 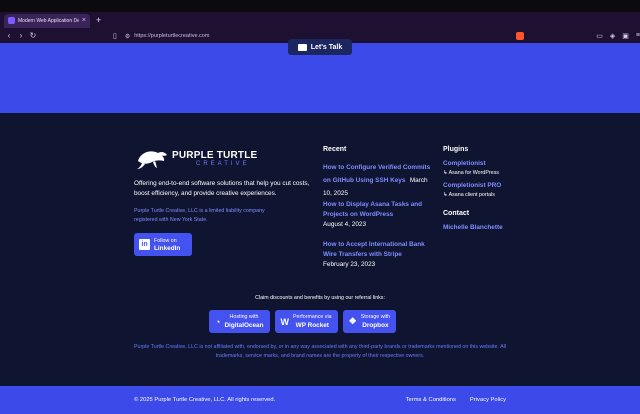 I want to click on dropbox-icon: ❖, so click(x=352, y=321).